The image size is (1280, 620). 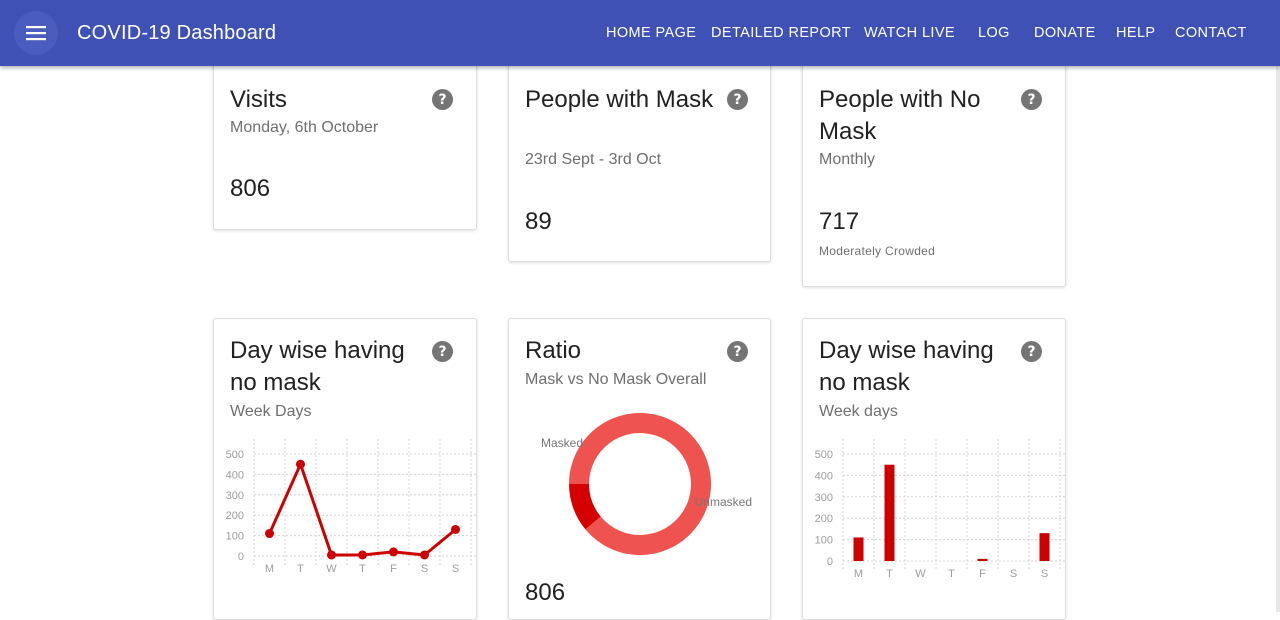 What do you see at coordinates (900, 115) in the screenshot?
I see `card-title: People with No Mask` at bounding box center [900, 115].